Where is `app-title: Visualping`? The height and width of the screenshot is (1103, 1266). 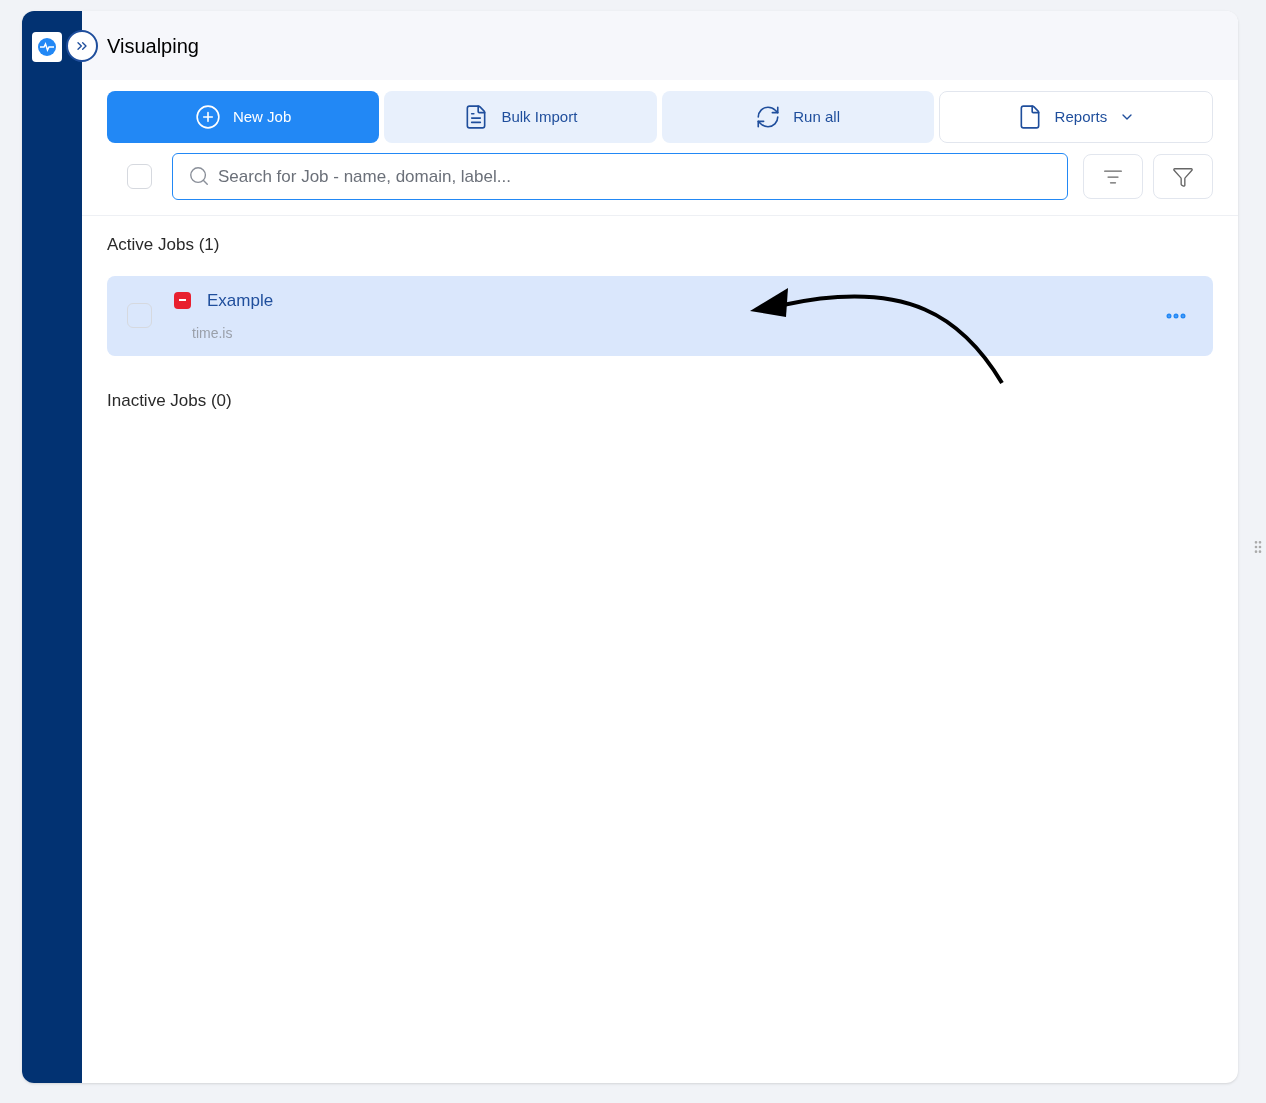 app-title: Visualping is located at coordinates (153, 46).